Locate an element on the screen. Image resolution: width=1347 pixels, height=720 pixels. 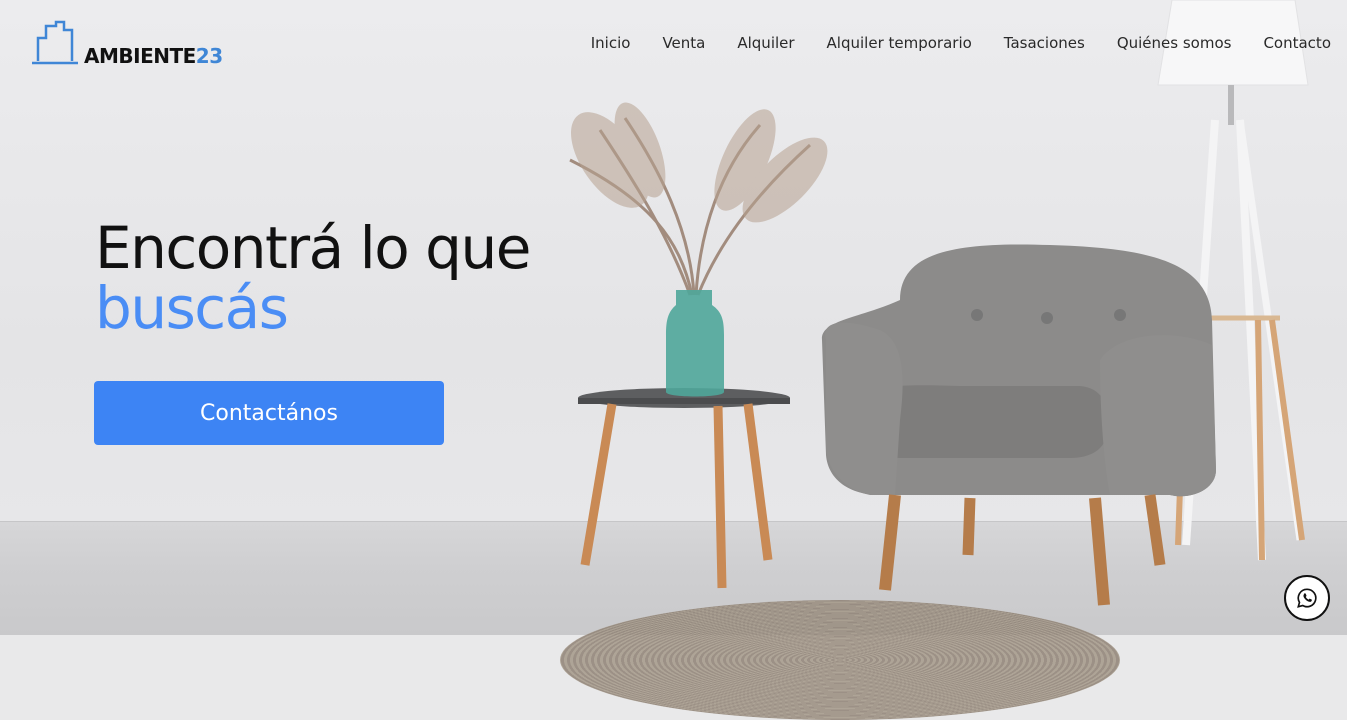
rug is located at coordinates (840, 660).